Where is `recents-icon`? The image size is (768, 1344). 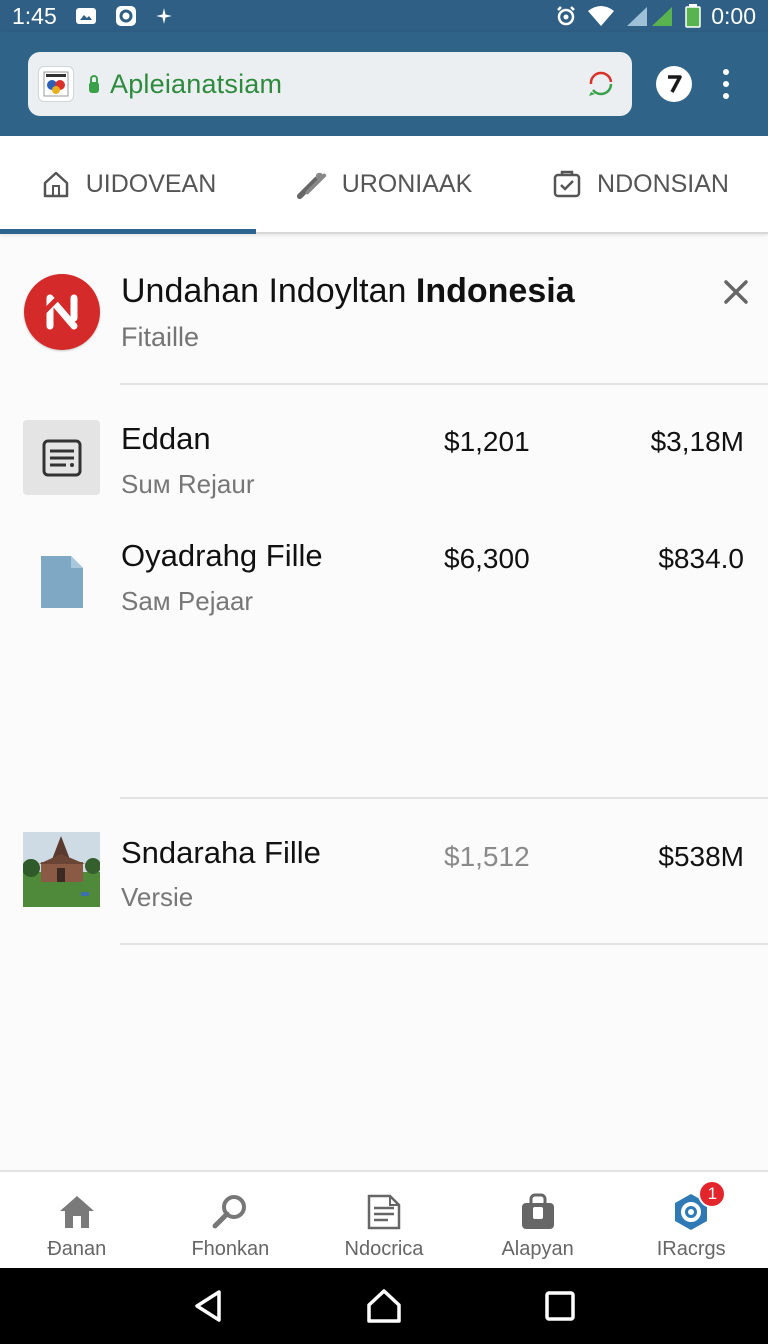 recents-icon is located at coordinates (560, 1306).